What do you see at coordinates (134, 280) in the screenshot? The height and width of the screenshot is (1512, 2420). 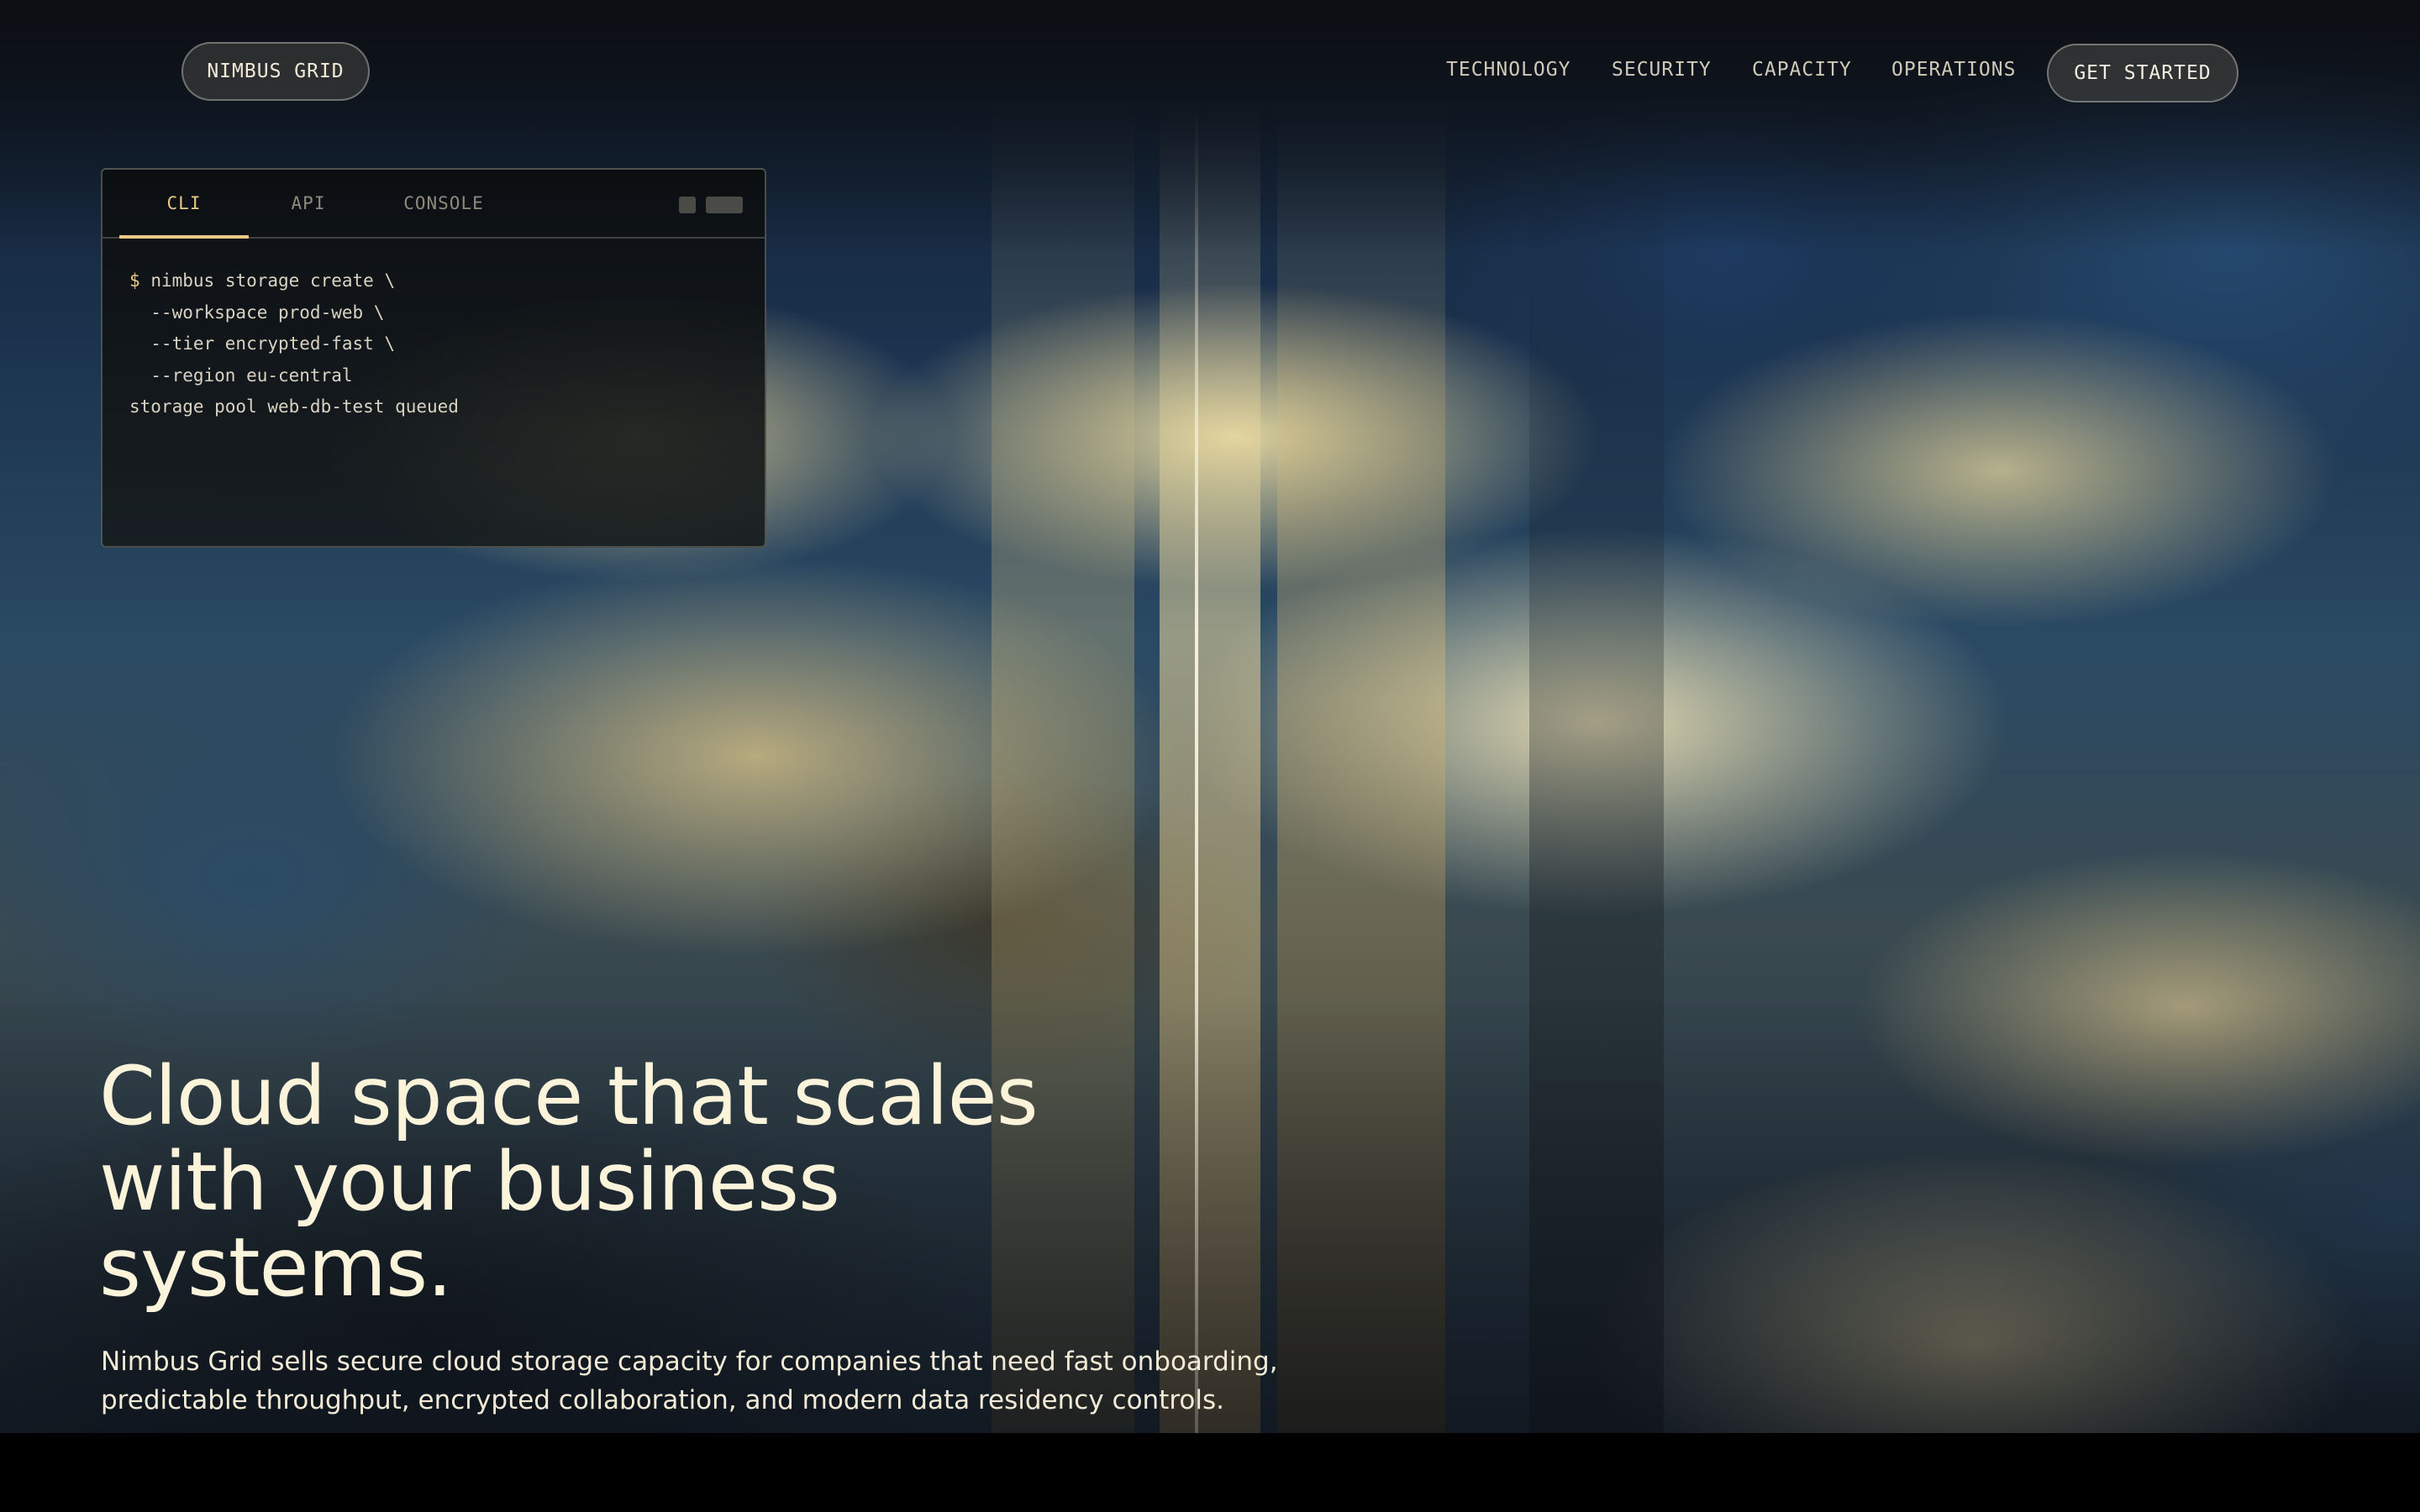 I see `prompt-symbol: $` at bounding box center [134, 280].